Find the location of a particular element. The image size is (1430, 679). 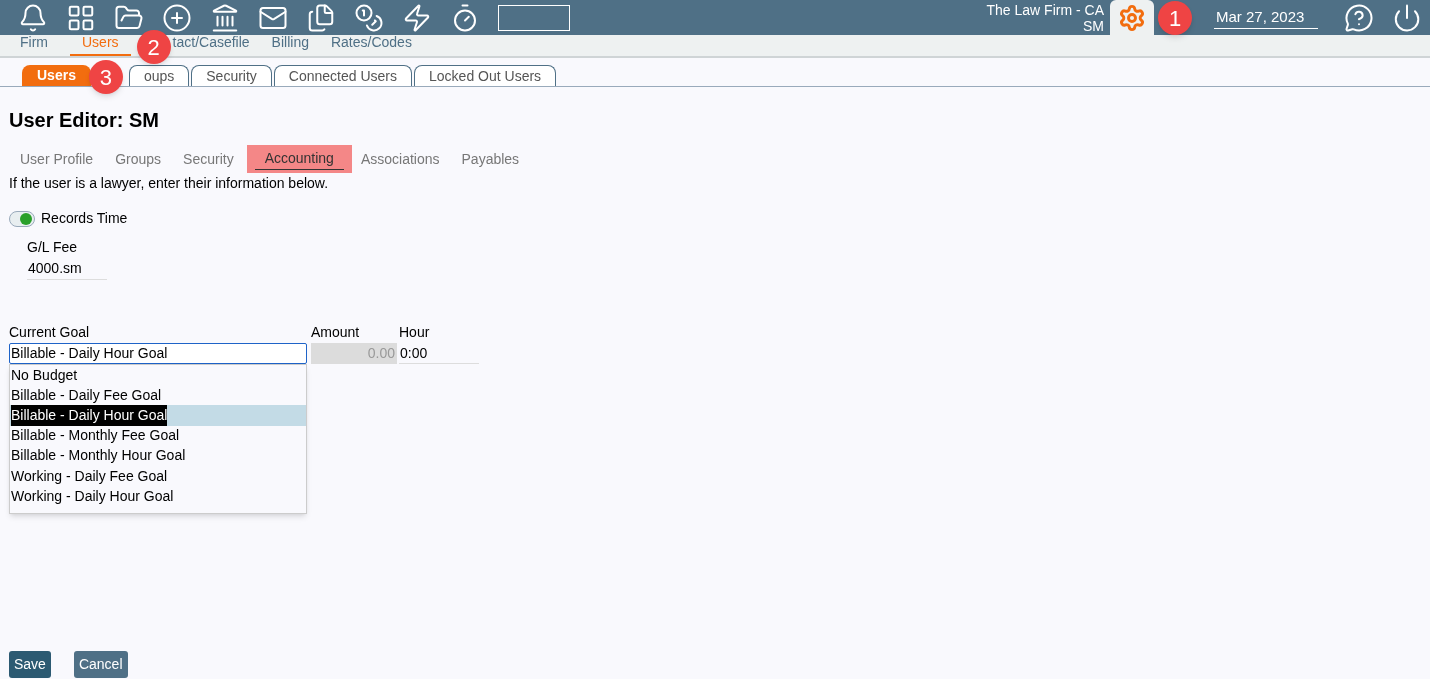

records-time-toggle is located at coordinates (22, 218).